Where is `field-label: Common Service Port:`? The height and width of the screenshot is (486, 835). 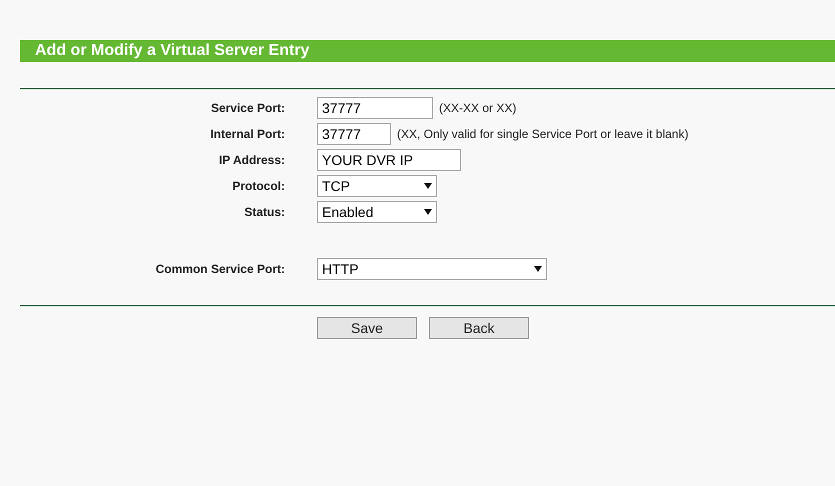 field-label: Common Service Port: is located at coordinates (219, 269).